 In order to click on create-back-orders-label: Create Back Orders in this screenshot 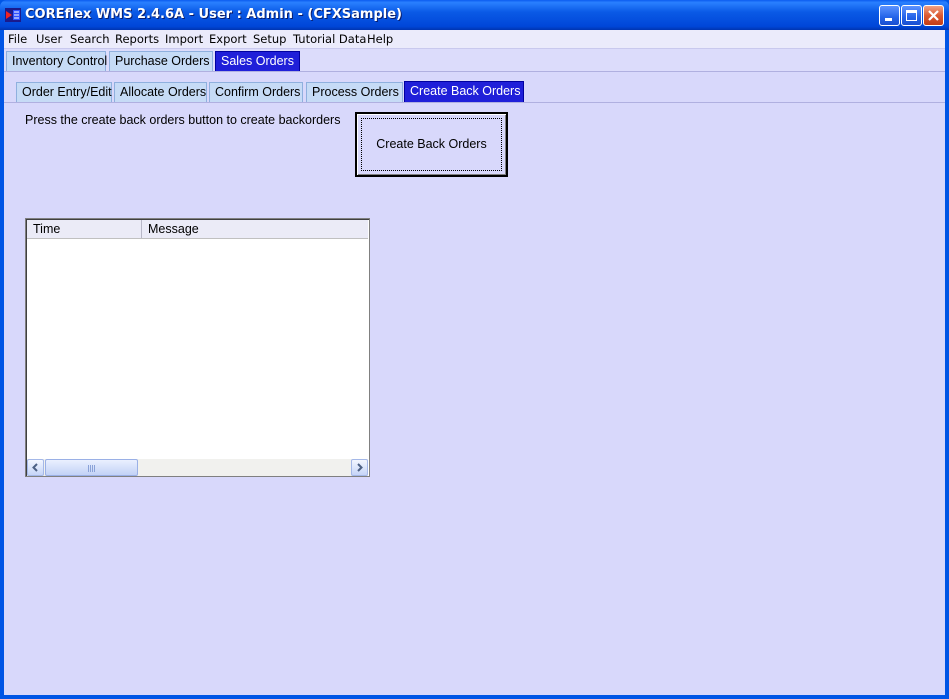, I will do `click(431, 144)`.